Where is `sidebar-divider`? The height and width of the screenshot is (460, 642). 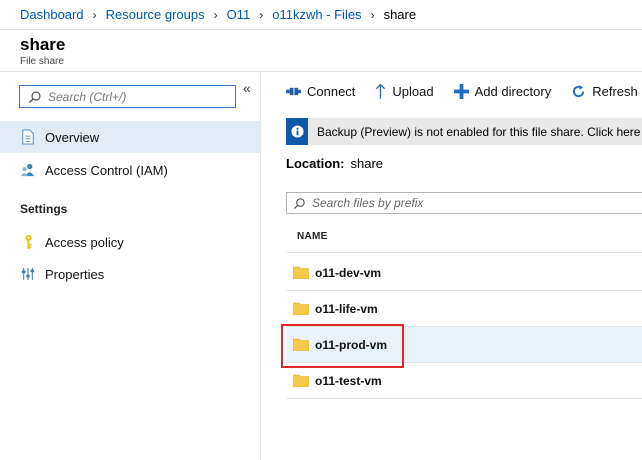
sidebar-divider is located at coordinates (260, 266).